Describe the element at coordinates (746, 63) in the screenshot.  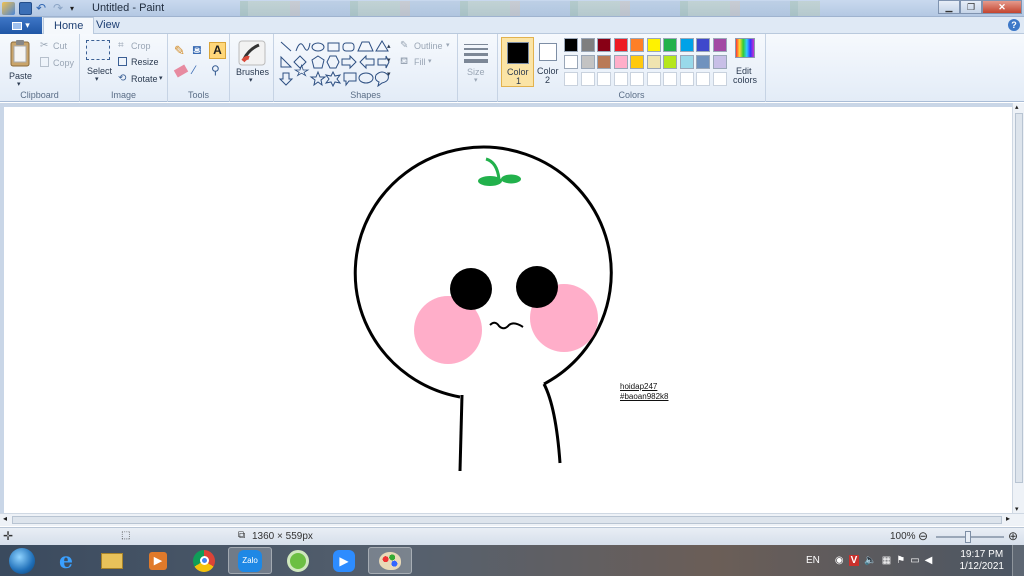
I see `edit-colors-button: Edit colors` at that location.